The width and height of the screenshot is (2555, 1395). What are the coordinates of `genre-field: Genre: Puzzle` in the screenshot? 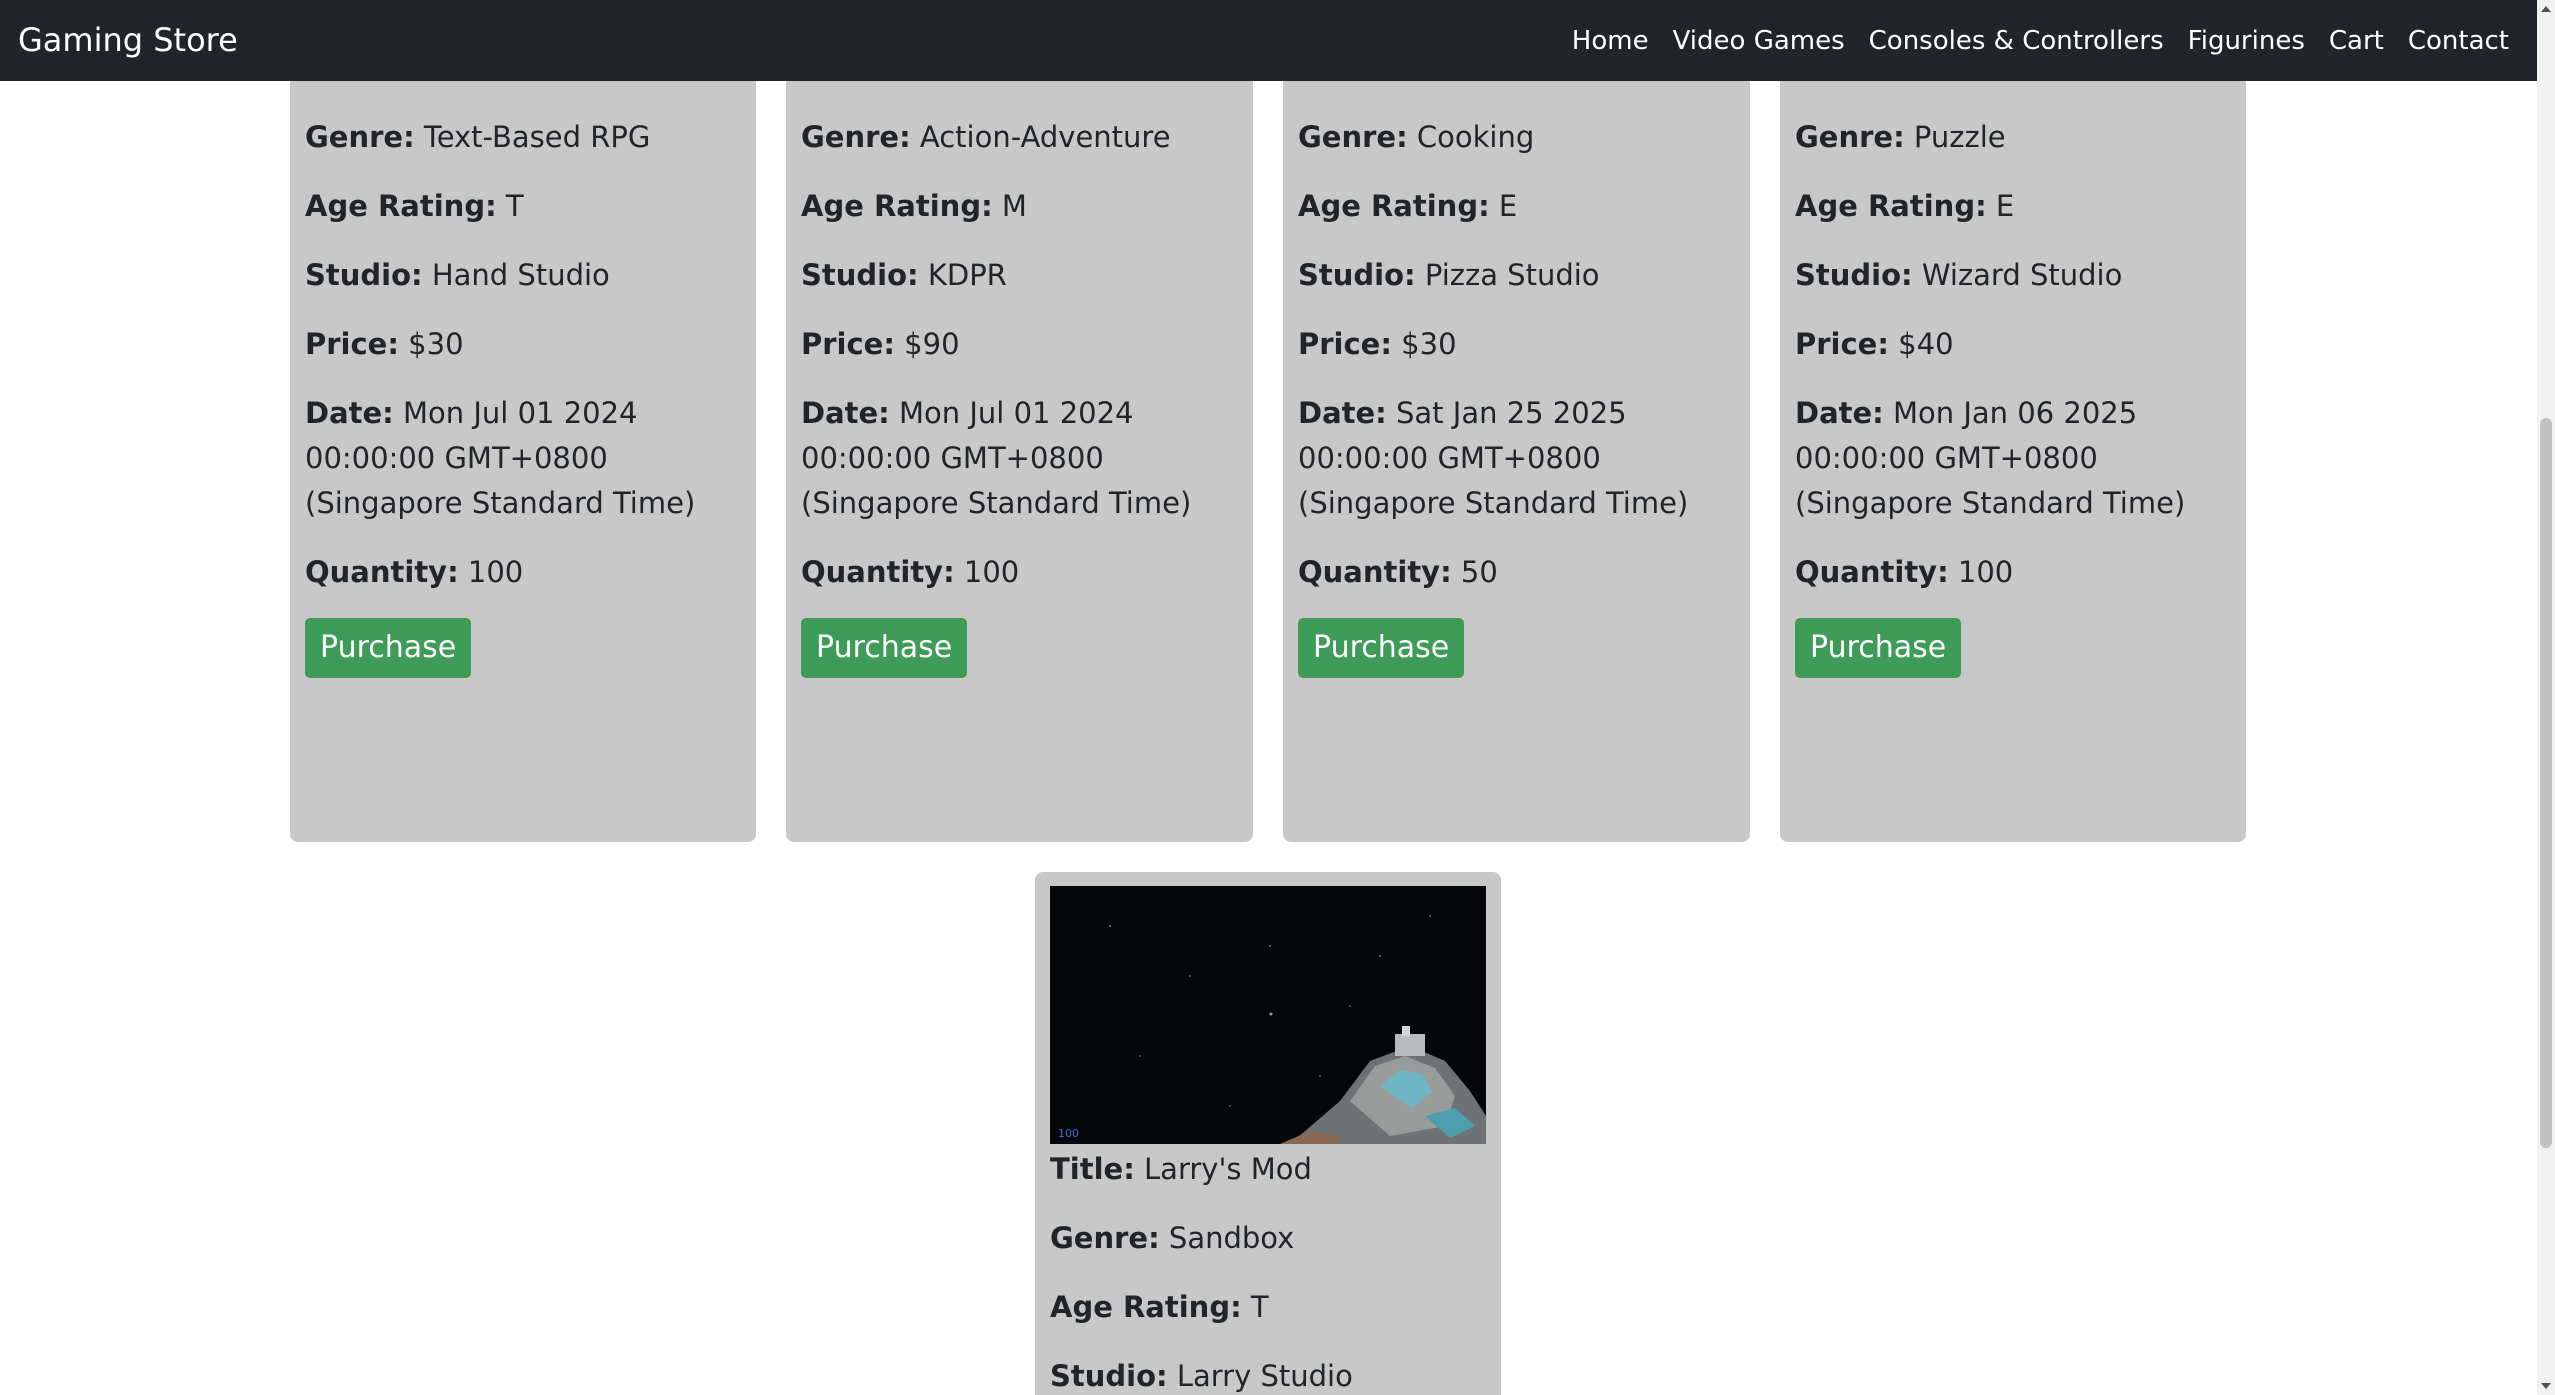 It's located at (2013, 137).